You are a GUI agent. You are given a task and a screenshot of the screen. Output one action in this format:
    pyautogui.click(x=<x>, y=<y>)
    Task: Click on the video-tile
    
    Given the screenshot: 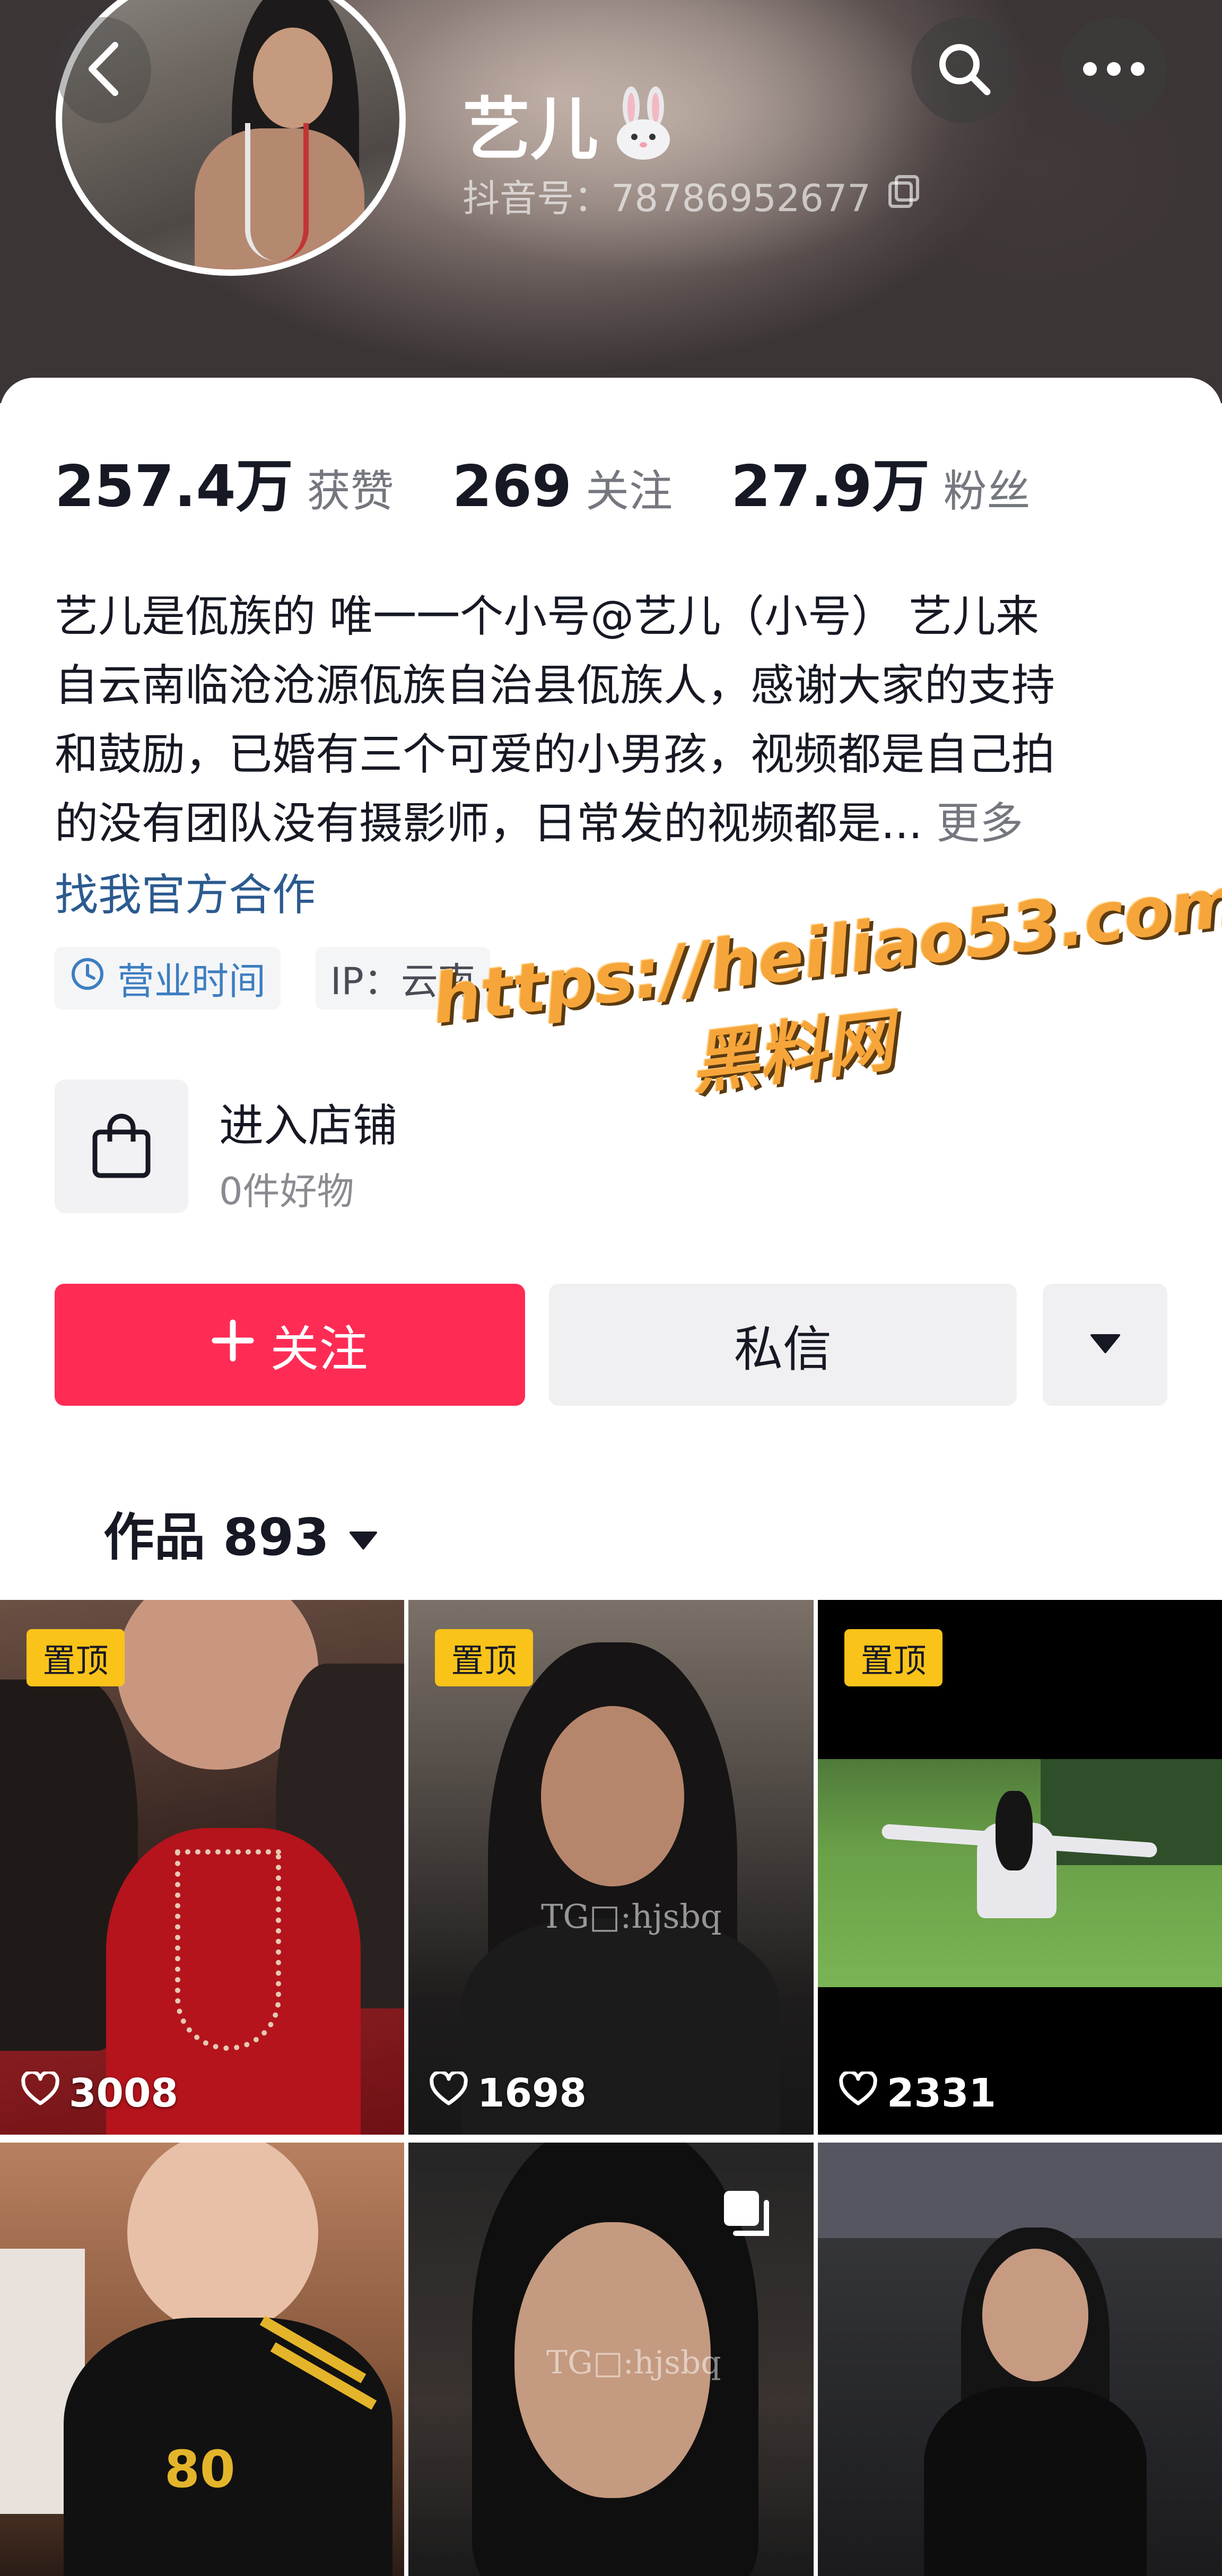 What is the action you would take?
    pyautogui.click(x=1020, y=2359)
    